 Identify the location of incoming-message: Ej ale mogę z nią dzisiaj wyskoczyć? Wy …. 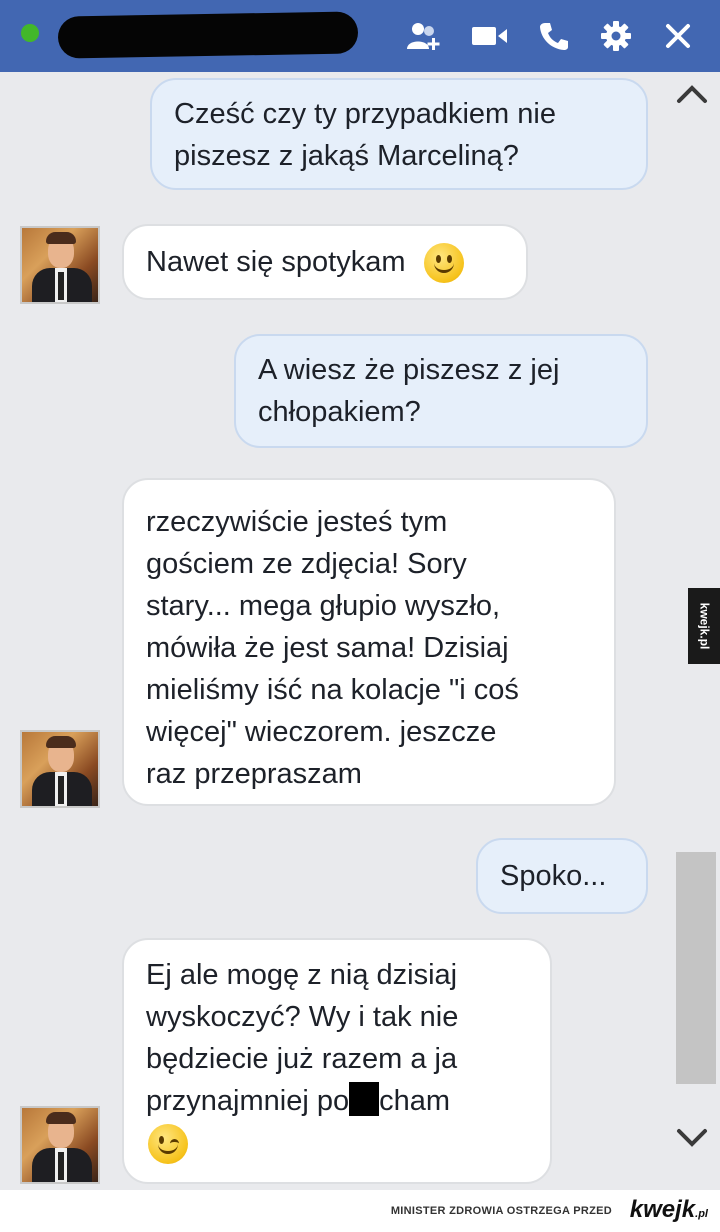
(337, 1061).